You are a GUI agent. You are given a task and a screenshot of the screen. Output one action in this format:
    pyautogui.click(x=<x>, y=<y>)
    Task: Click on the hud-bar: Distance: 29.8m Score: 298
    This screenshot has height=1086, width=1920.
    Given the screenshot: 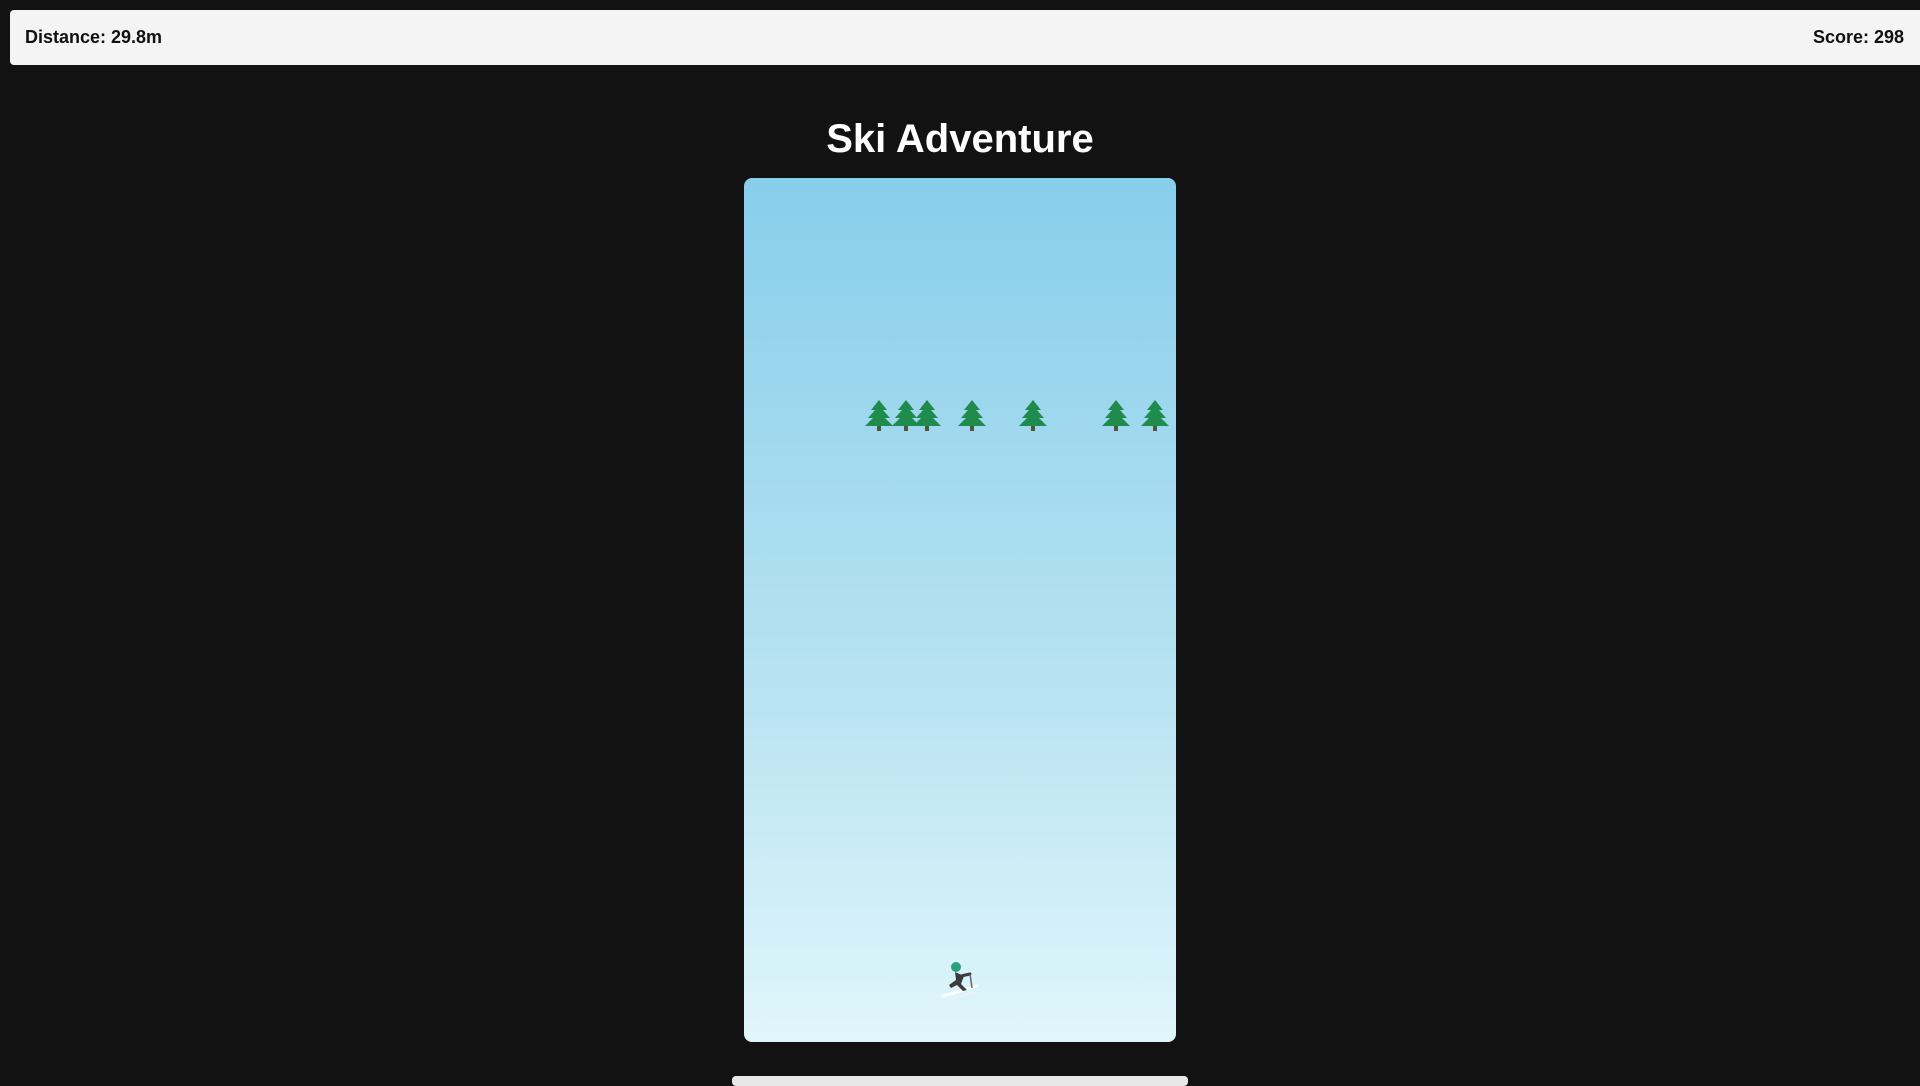 What is the action you would take?
    pyautogui.click(x=965, y=37)
    